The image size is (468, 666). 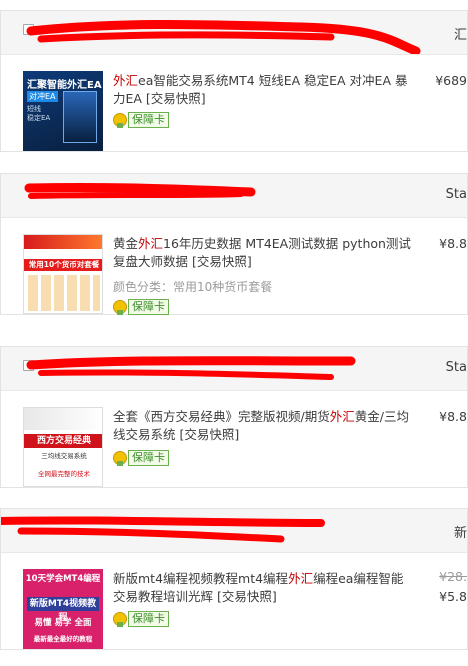 What do you see at coordinates (221, 416) in the screenshot?
I see `title-text: 全套《西方交易经典》完整版视频/期货` at bounding box center [221, 416].